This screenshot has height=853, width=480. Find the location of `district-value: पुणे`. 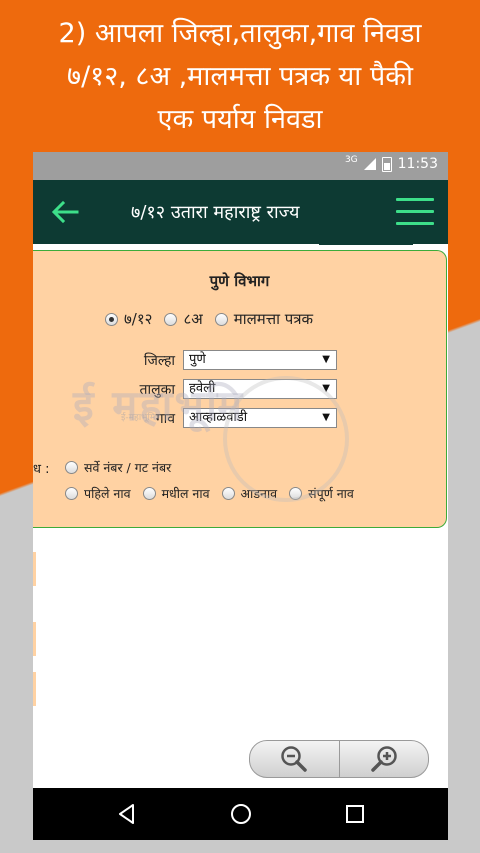

district-value: पुणे is located at coordinates (197, 359).